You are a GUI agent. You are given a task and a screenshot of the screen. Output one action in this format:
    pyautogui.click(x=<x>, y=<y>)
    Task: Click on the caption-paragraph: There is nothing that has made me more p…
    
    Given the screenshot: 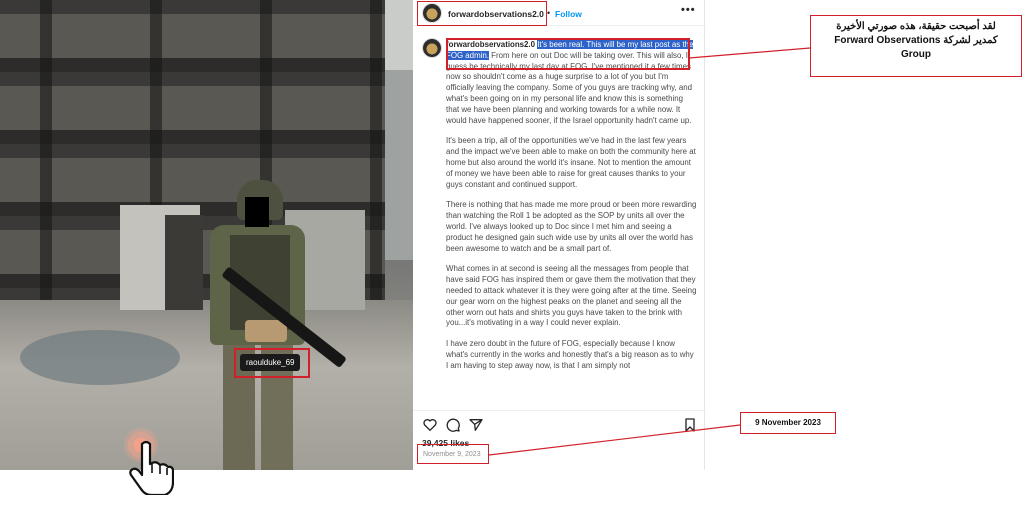 What is the action you would take?
    pyautogui.click(x=571, y=226)
    